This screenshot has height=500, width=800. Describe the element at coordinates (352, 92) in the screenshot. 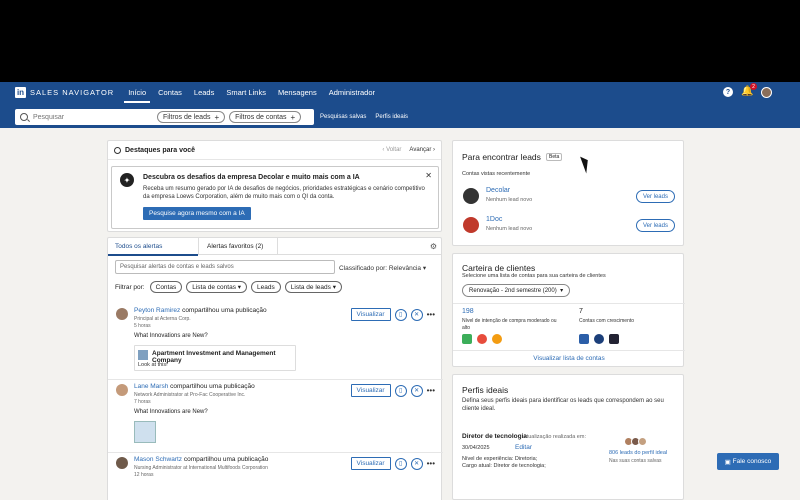

I see `nav-item-administrador: Administrador` at that location.